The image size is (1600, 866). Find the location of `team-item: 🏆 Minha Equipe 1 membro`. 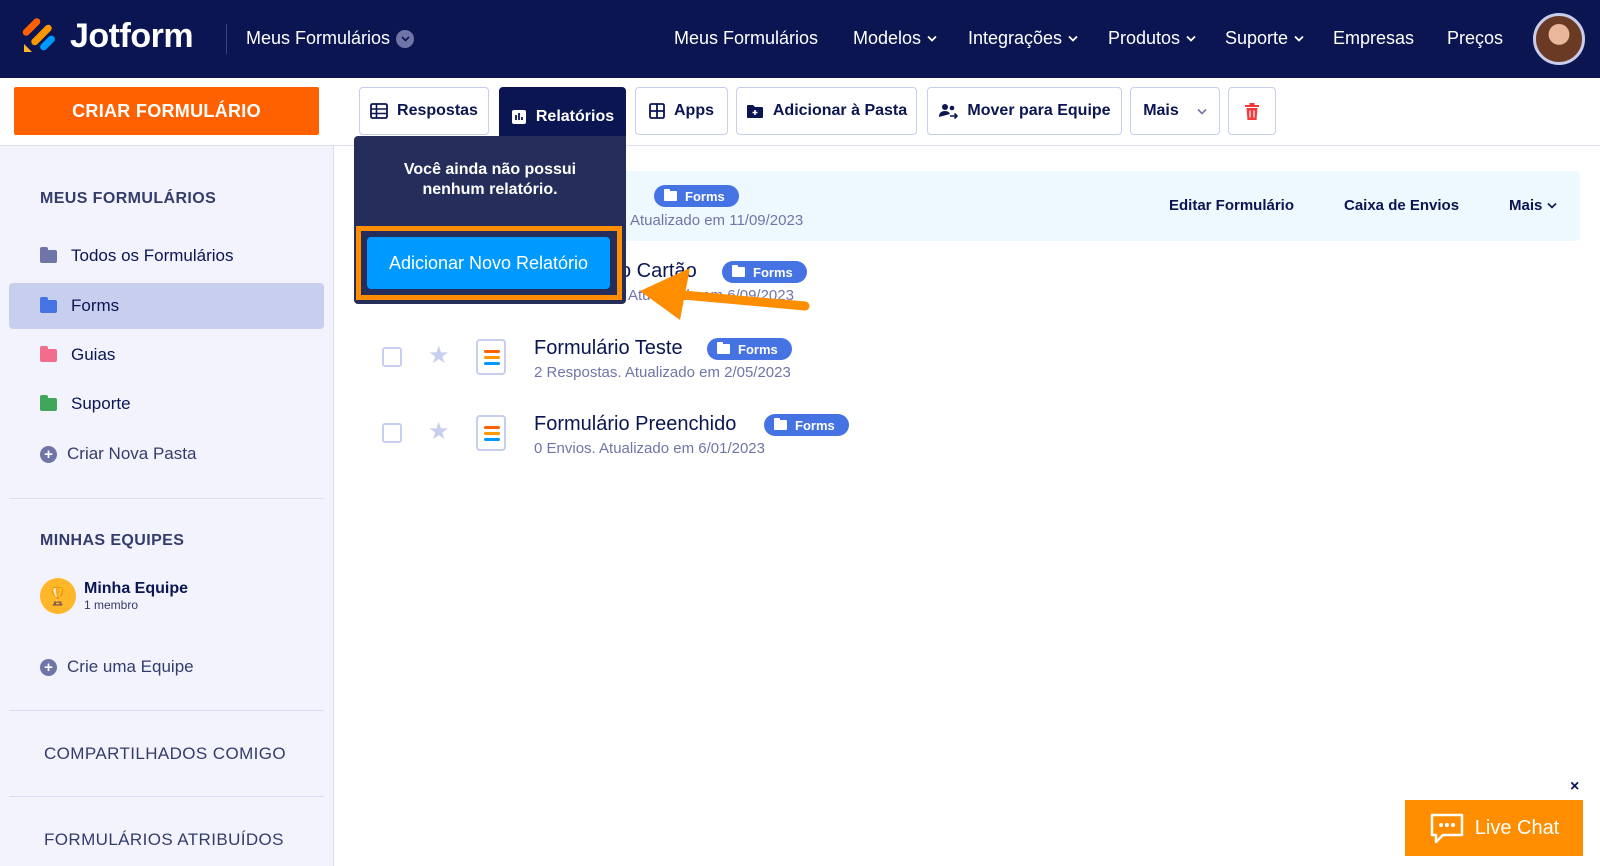

team-item: 🏆 Minha Equipe 1 membro is located at coordinates (114, 596).